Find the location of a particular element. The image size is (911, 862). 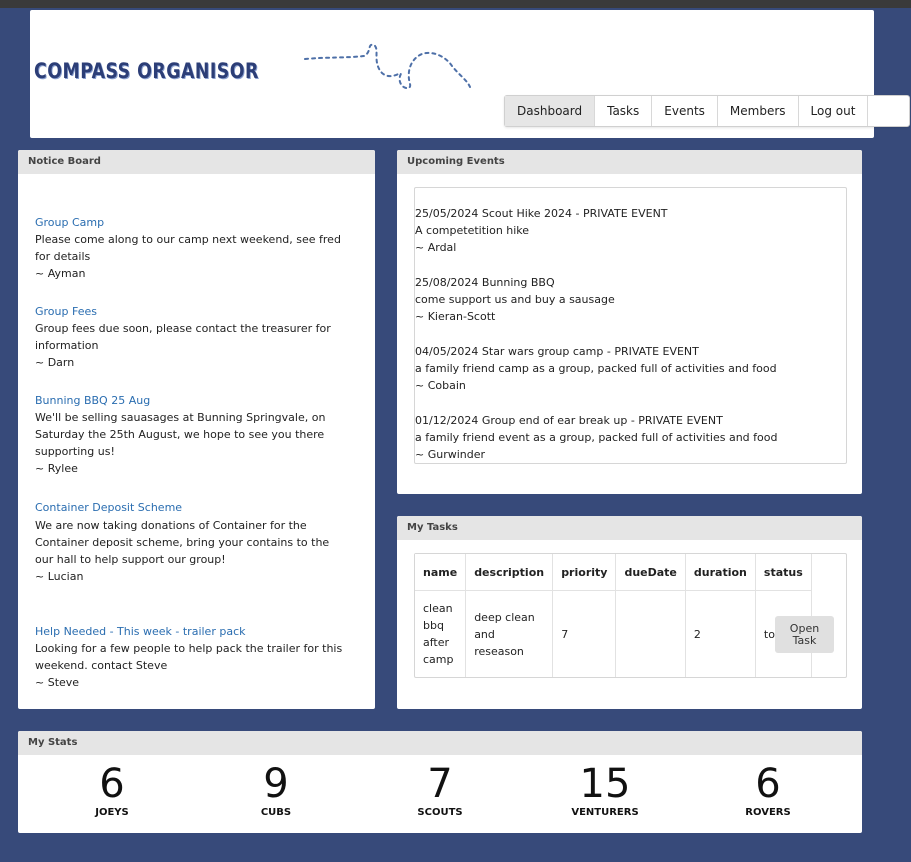

stat-label: SCOUTS is located at coordinates (440, 812).